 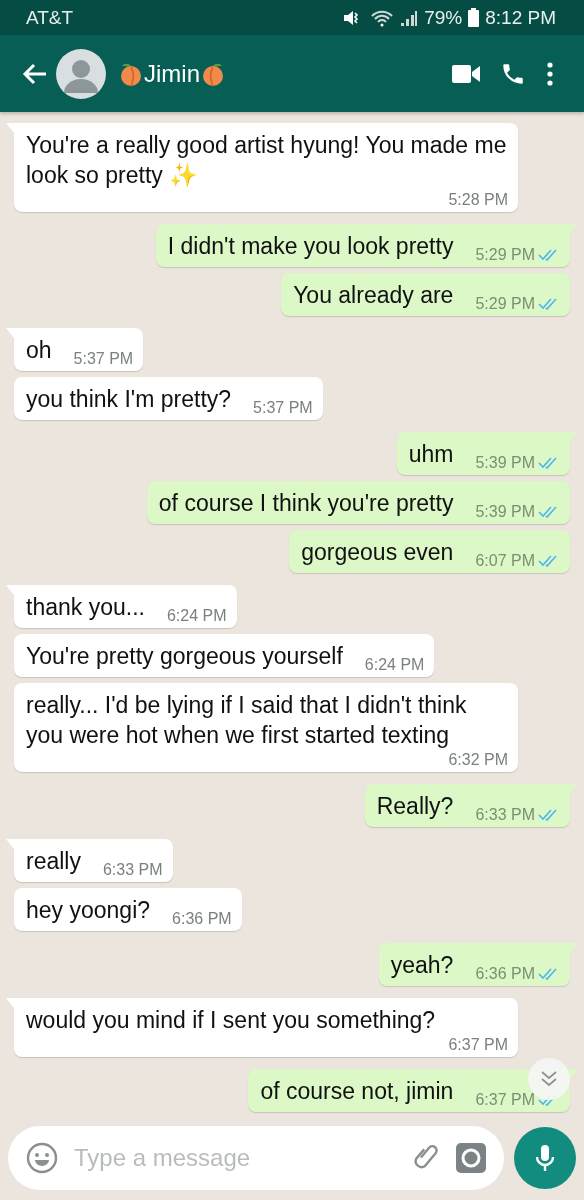 What do you see at coordinates (545, 1158) in the screenshot?
I see `microphone-icon` at bounding box center [545, 1158].